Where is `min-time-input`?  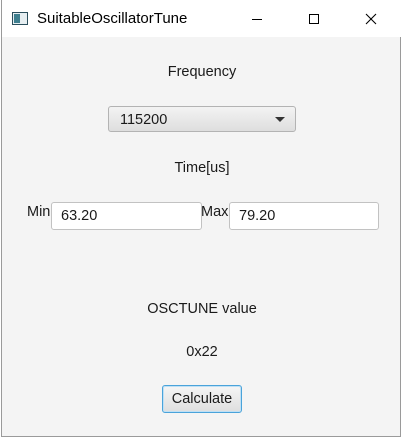 min-time-input is located at coordinates (126, 216).